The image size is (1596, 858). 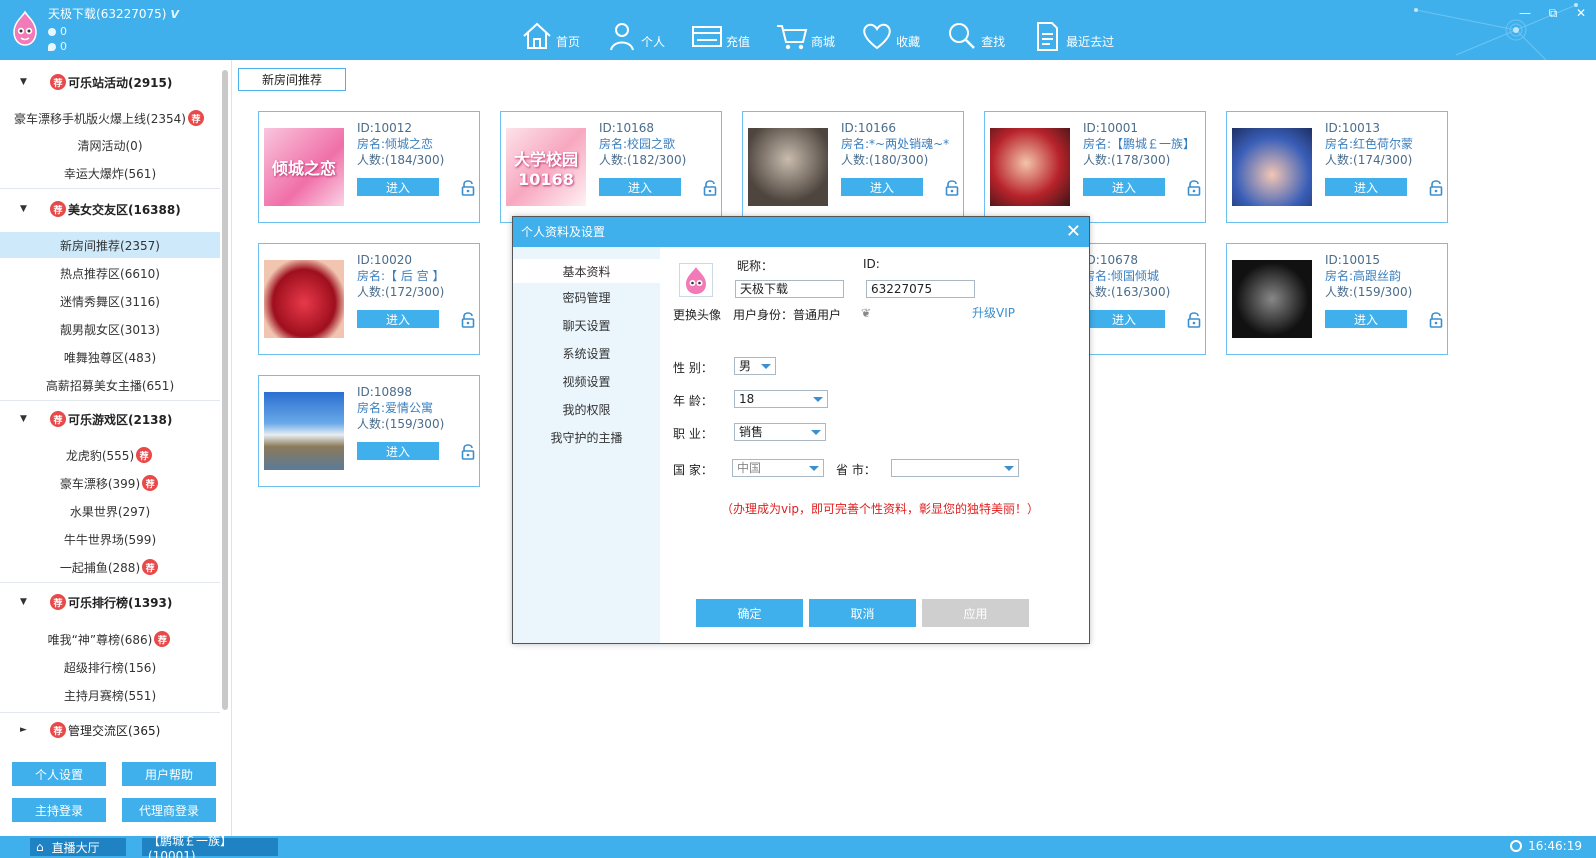 I want to click on change-avatar-link: 更换头像, so click(x=697, y=314).